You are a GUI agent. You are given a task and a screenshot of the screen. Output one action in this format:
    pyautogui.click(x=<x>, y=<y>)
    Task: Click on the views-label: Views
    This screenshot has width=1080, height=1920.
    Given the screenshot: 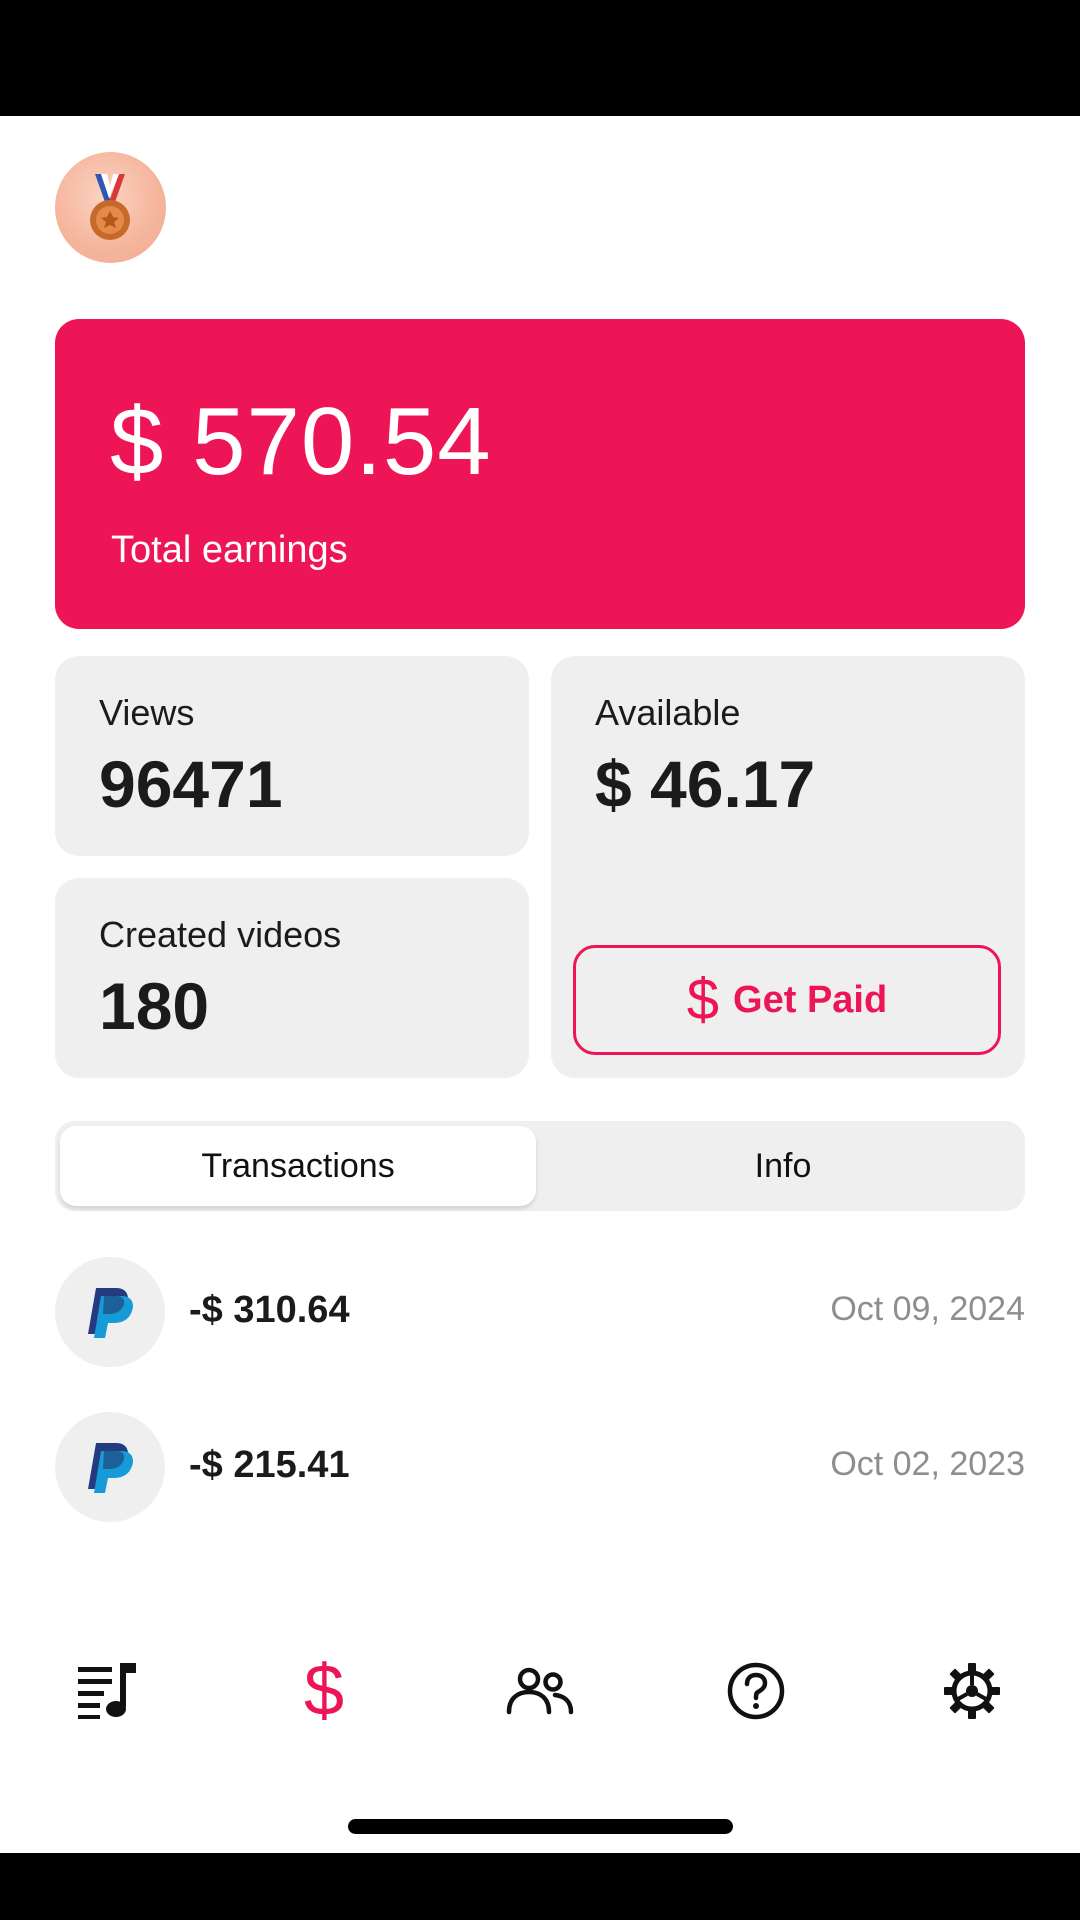 What is the action you would take?
    pyautogui.click(x=147, y=712)
    